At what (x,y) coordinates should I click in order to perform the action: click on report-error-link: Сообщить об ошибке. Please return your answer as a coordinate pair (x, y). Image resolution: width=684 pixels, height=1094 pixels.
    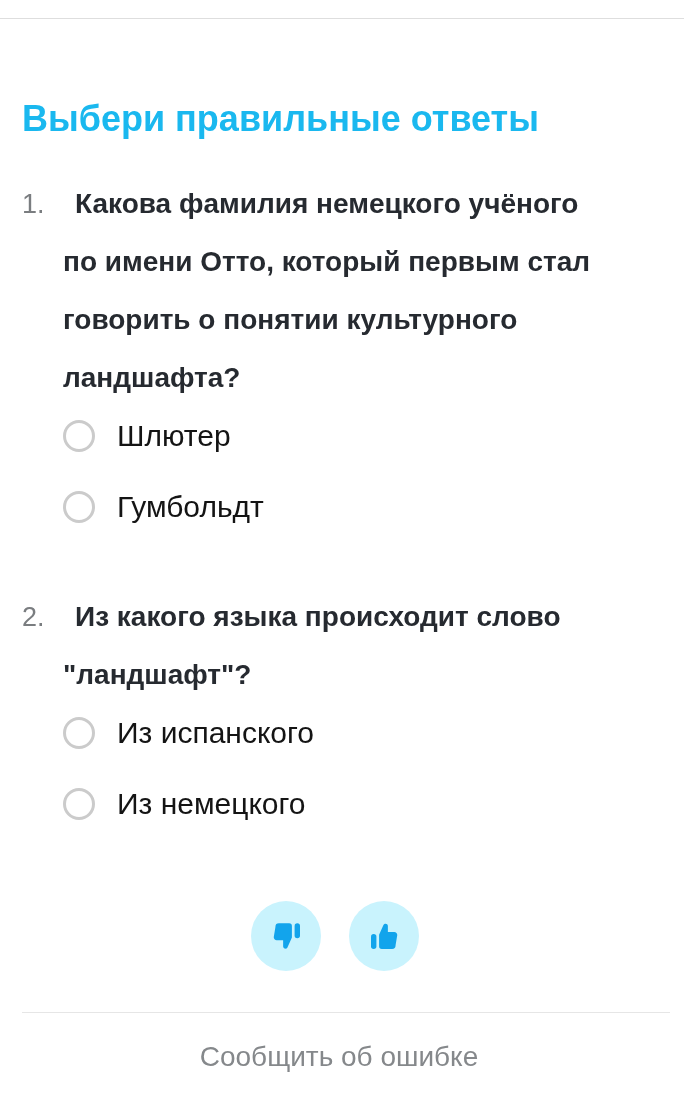
    Looking at the image, I should click on (339, 1057).